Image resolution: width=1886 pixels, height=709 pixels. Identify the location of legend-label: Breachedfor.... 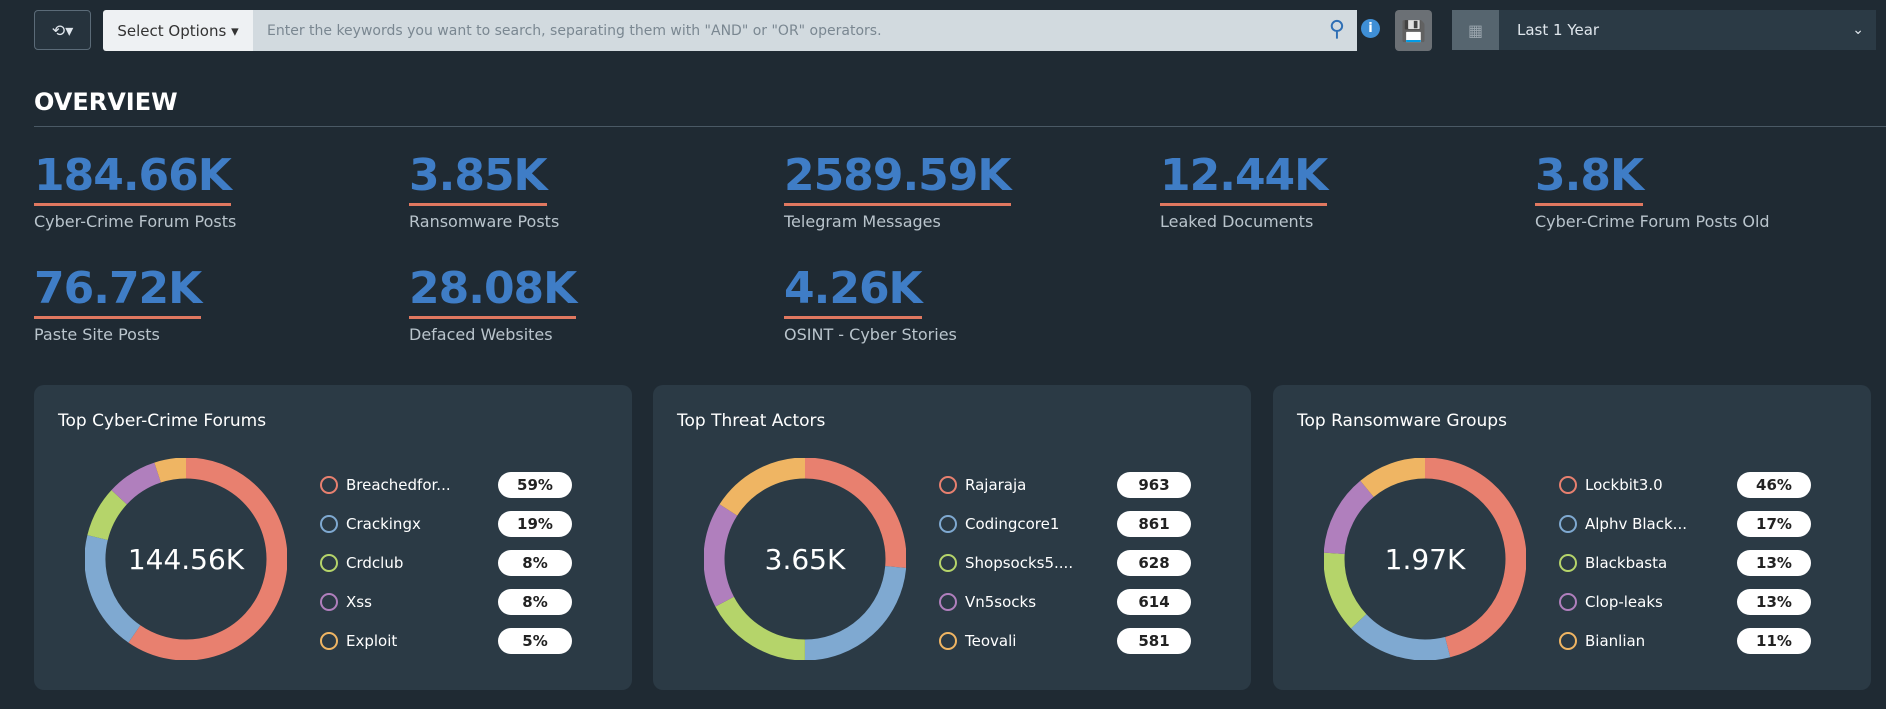
(398, 485).